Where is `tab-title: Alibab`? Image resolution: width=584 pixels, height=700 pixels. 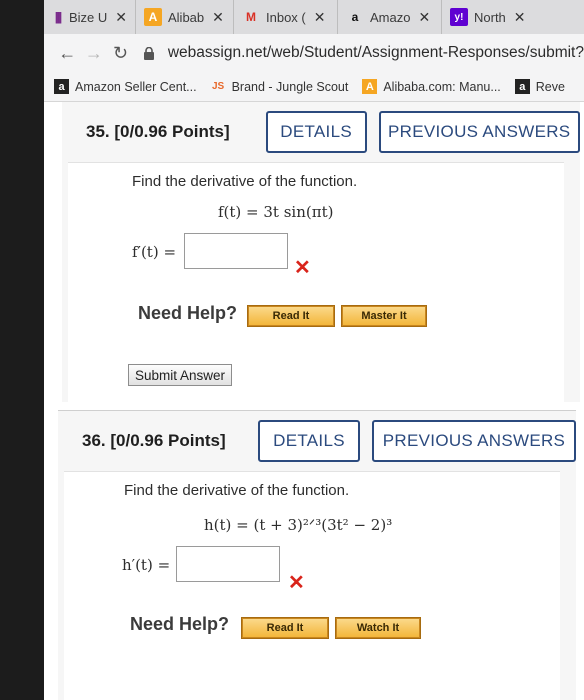 tab-title: Alibab is located at coordinates (186, 17).